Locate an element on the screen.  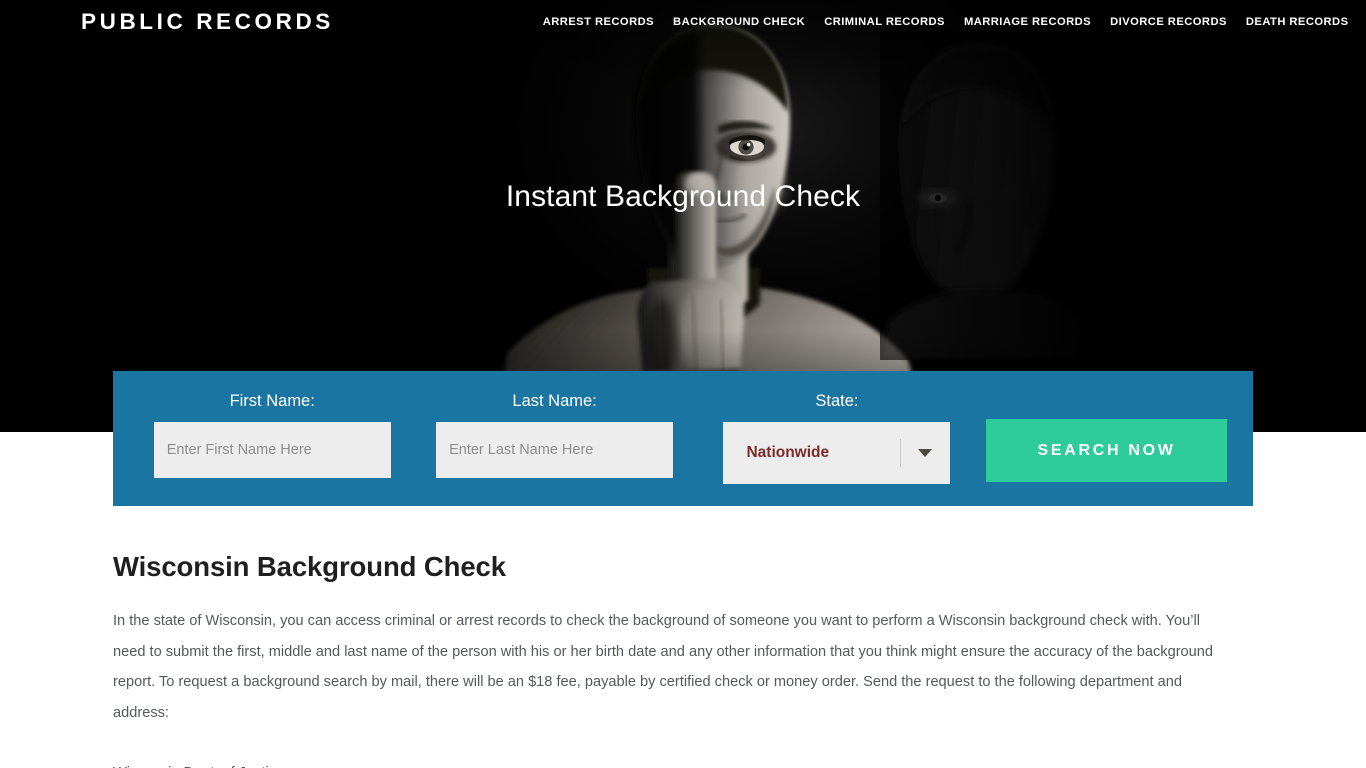
last-name-field-group: Last Name: is located at coordinates (554, 434).